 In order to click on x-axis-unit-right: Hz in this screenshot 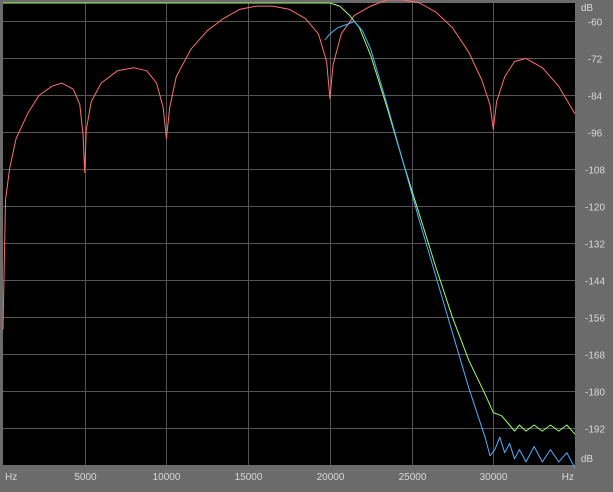, I will do `click(568, 477)`.